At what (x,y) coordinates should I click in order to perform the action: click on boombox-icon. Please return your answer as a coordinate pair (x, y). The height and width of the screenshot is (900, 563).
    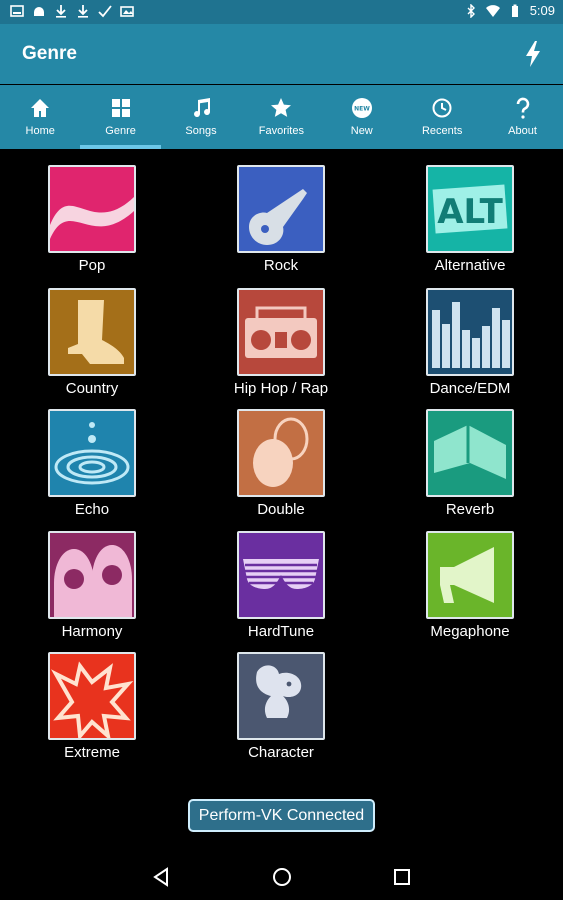
    Looking at the image, I should click on (281, 332).